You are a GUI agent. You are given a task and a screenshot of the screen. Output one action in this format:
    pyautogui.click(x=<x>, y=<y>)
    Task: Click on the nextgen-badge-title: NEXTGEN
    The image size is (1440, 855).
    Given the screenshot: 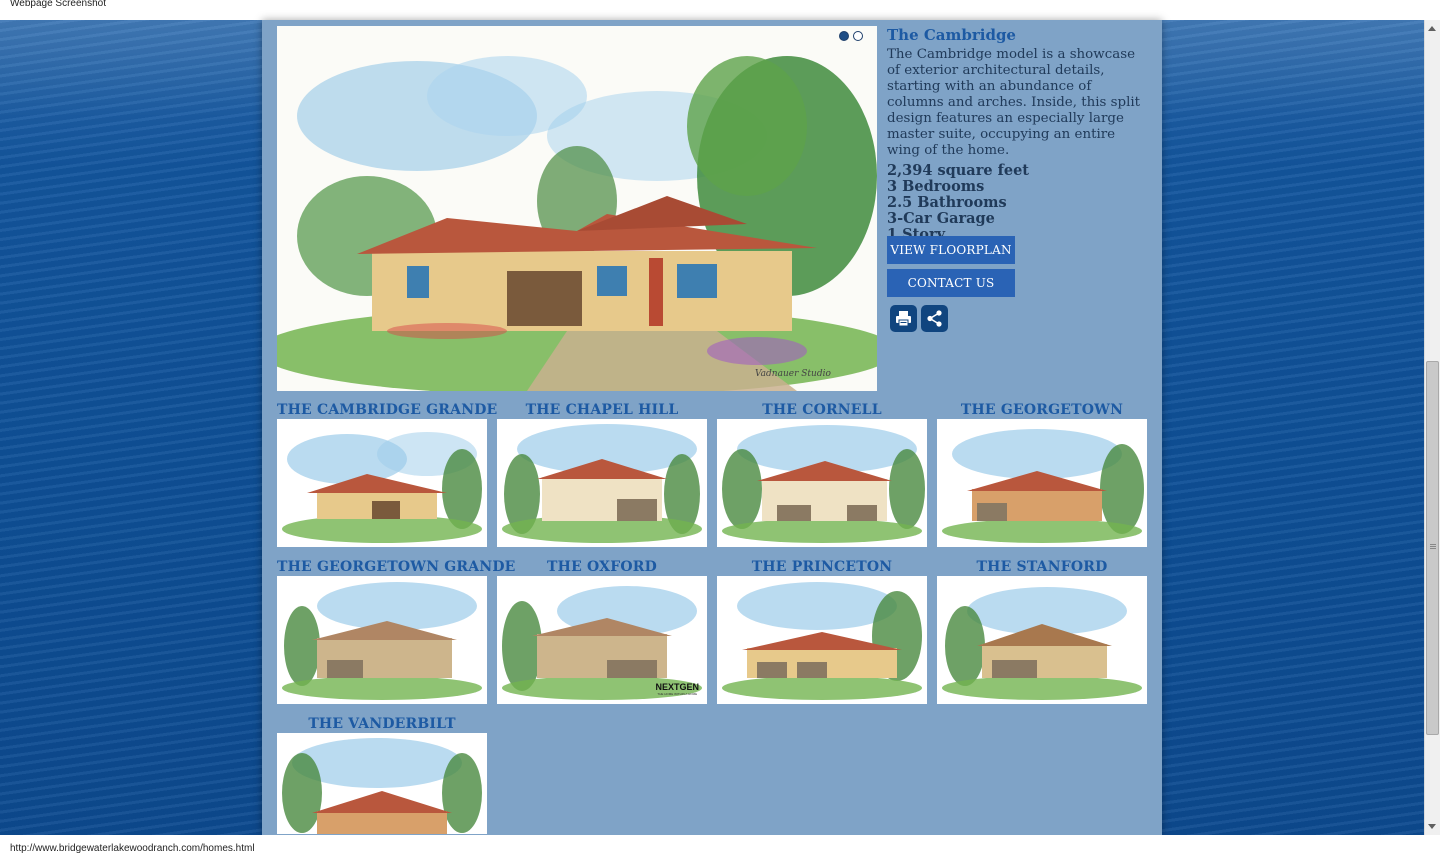 What is the action you would take?
    pyautogui.click(x=677, y=687)
    